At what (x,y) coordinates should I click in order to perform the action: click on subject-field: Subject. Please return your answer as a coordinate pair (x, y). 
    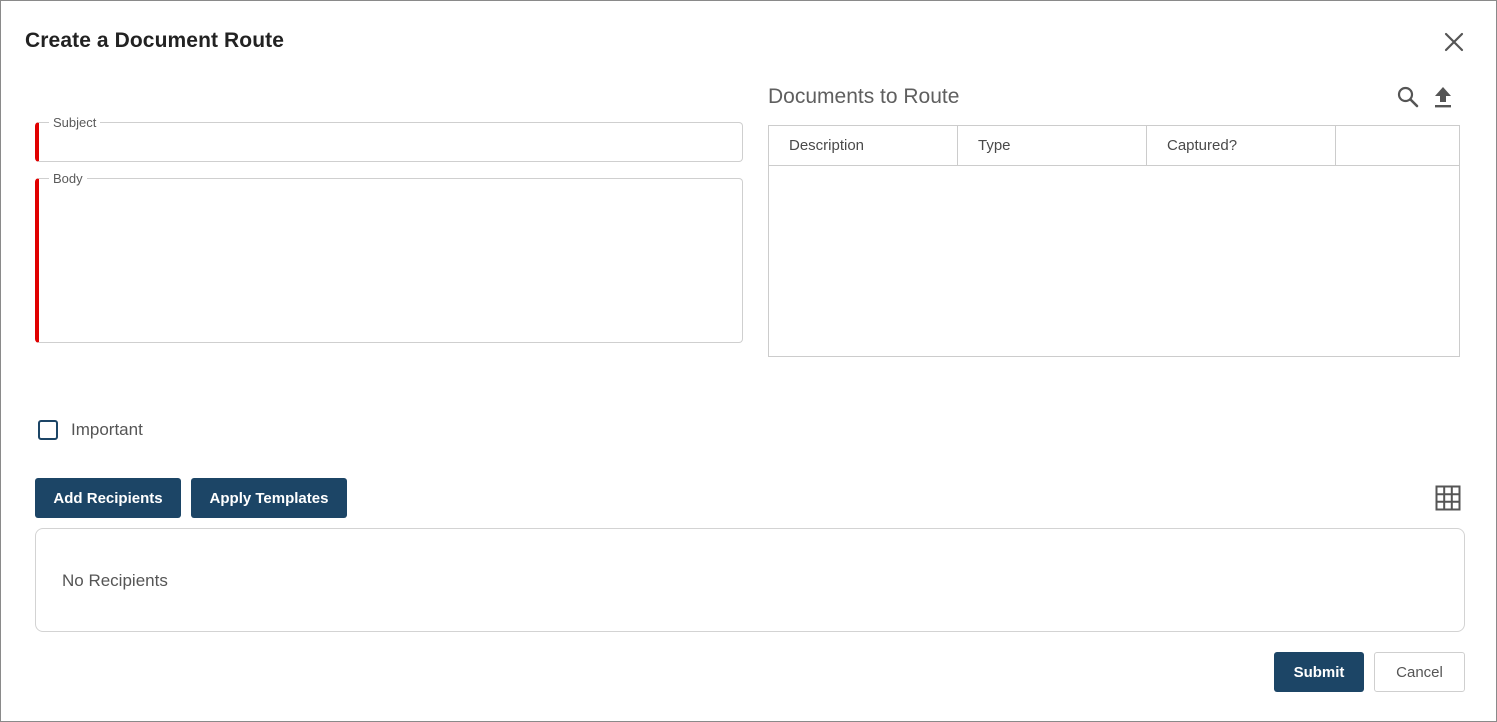
    Looking at the image, I should click on (389, 139).